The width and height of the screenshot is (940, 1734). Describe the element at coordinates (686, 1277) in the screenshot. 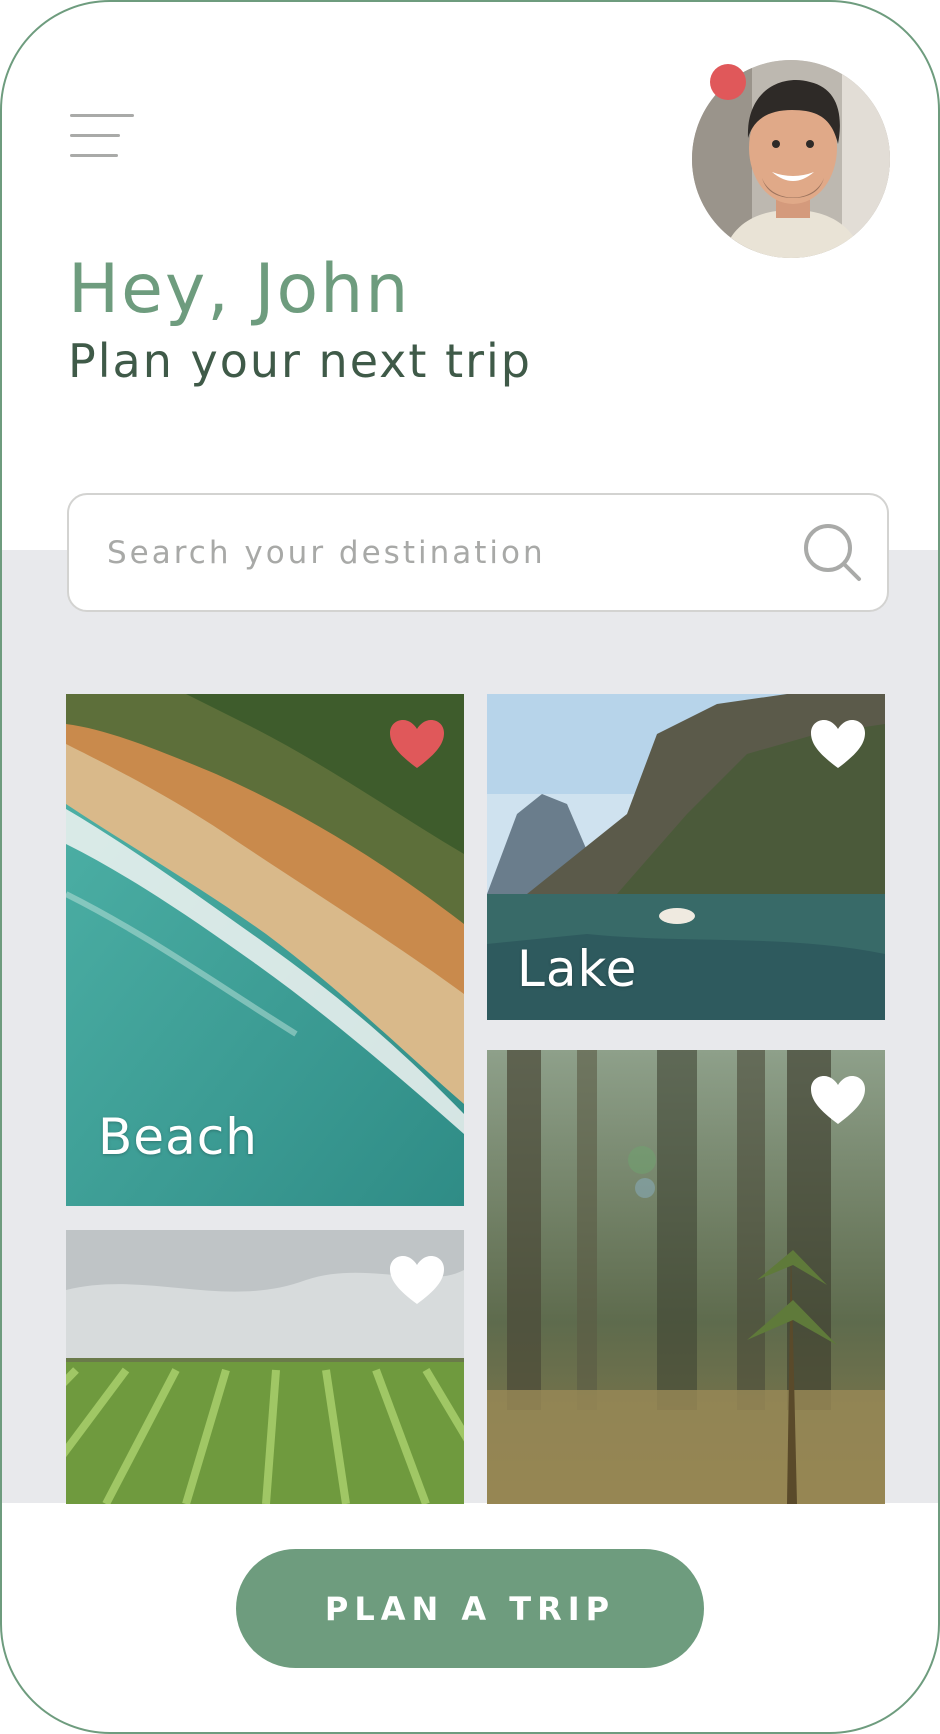

I see `destination-card-forest` at that location.